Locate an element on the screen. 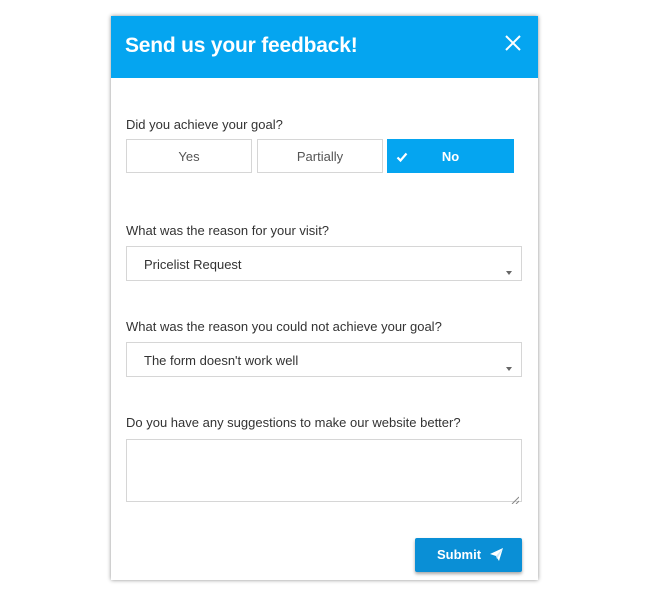 The image size is (650, 597). goal-option-label: Partially is located at coordinates (320, 156).